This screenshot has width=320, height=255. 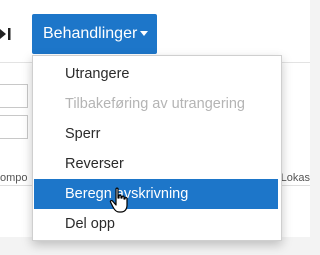 What do you see at coordinates (156, 134) in the screenshot?
I see `menu-item-sperr: Sperr` at bounding box center [156, 134].